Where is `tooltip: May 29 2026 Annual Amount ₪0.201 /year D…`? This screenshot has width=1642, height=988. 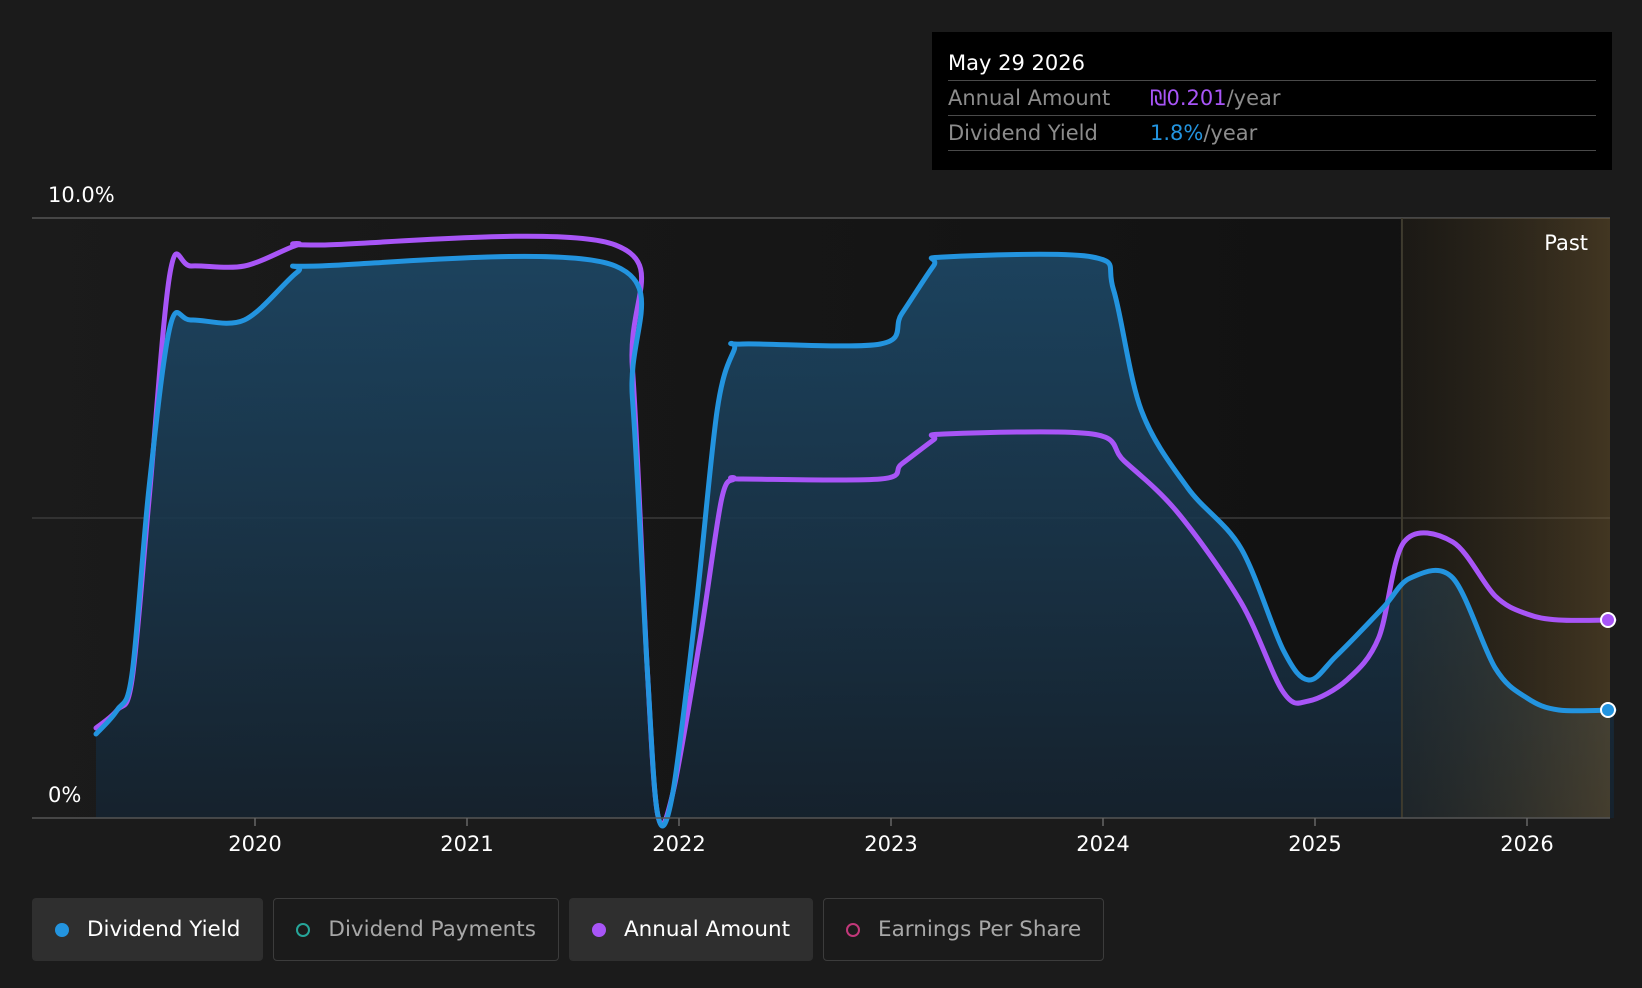
tooltip: May 29 2026 Annual Amount ₪0.201 /year D… is located at coordinates (1272, 101).